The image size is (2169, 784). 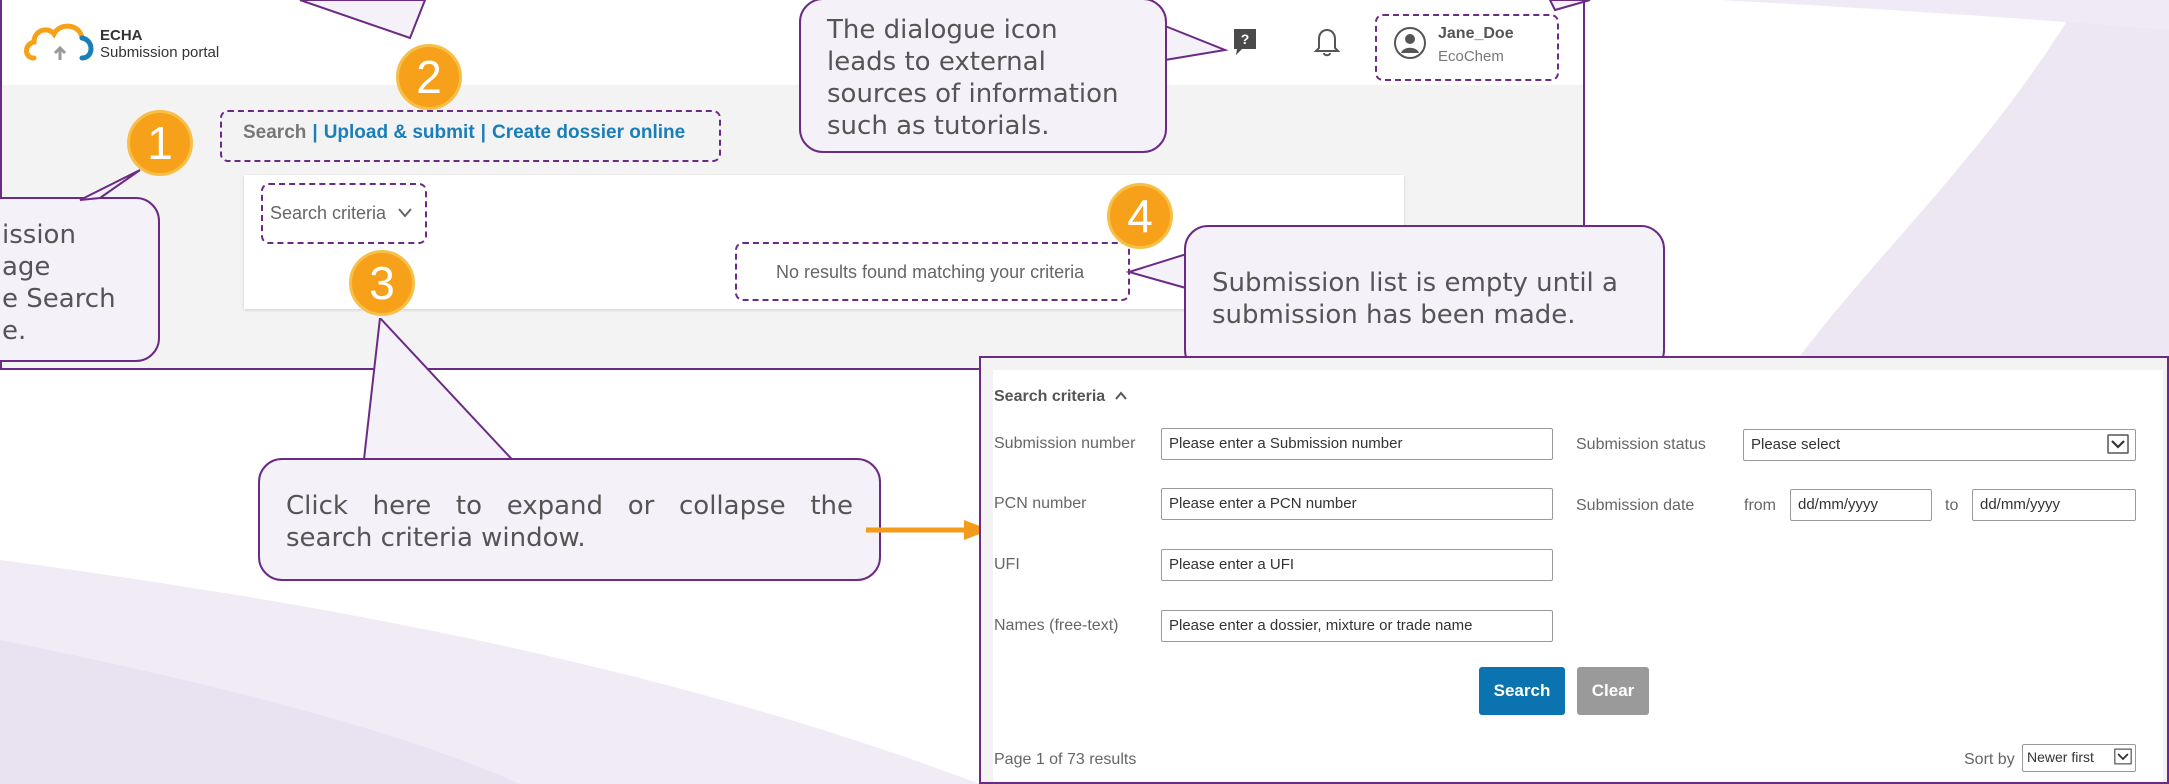 What do you see at coordinates (2054, 505) in the screenshot?
I see `date-to-input: dd/mm/yyyy` at bounding box center [2054, 505].